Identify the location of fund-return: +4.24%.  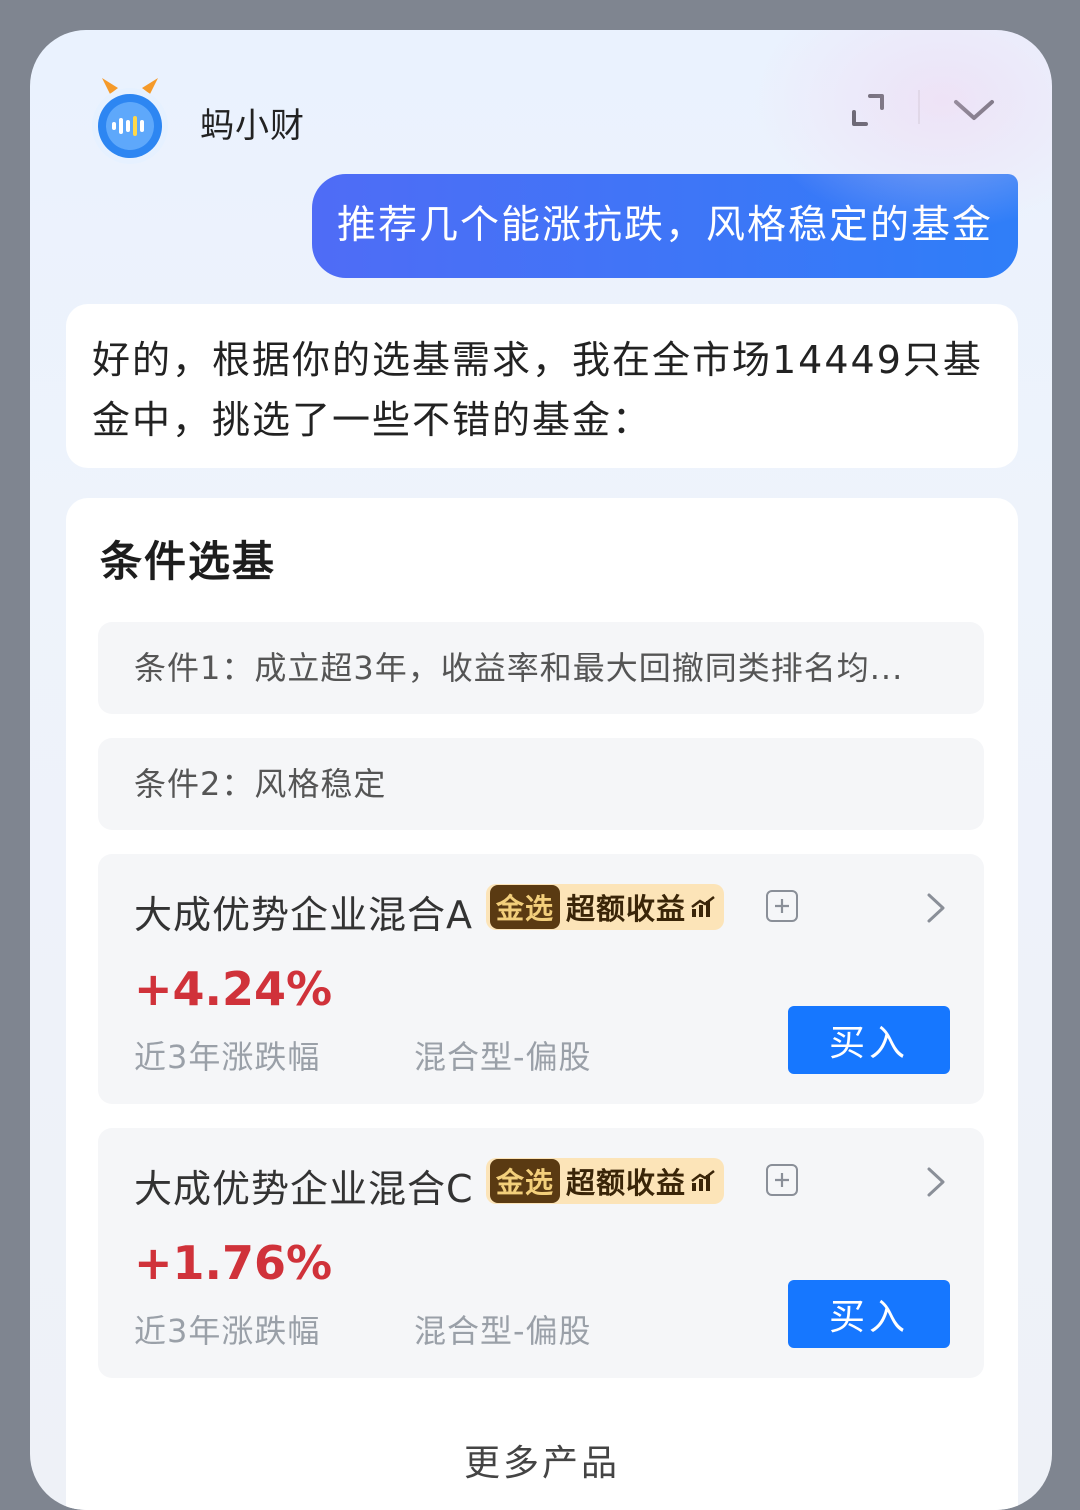
(233, 989).